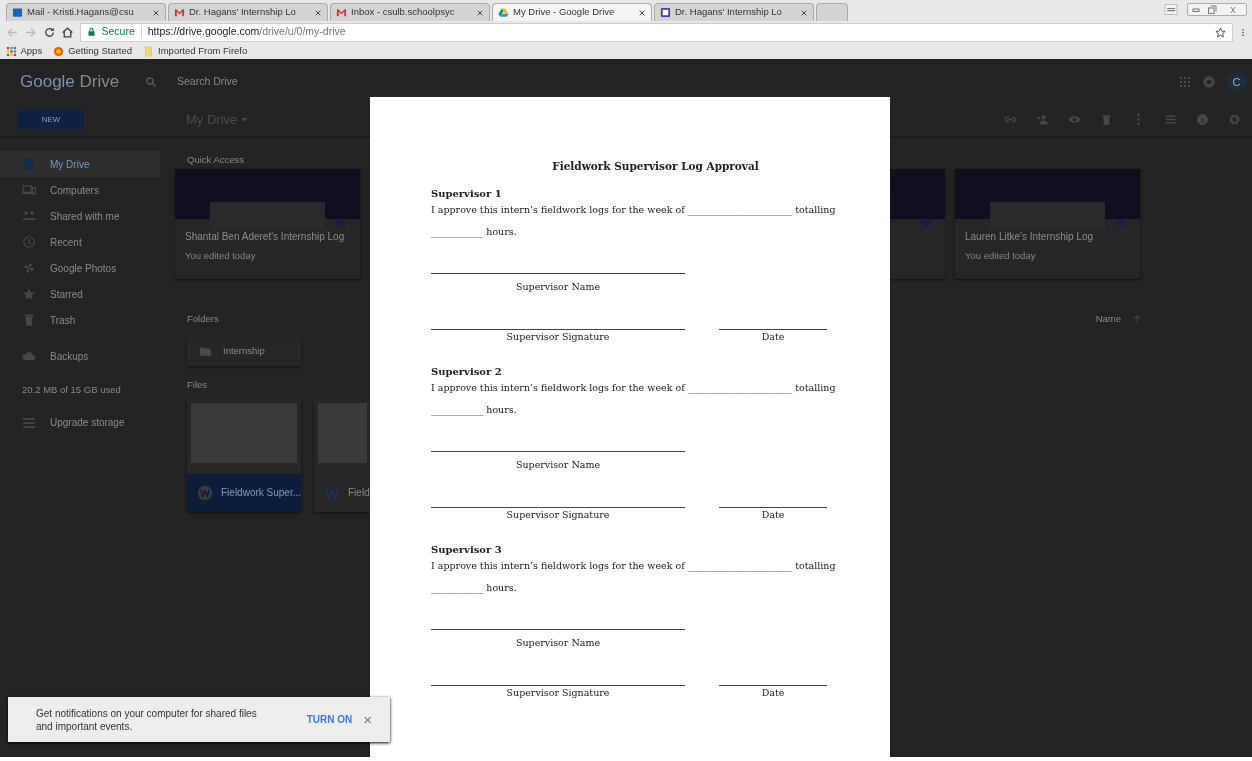 Image resolution: width=1252 pixels, height=761 pixels. What do you see at coordinates (267, 224) in the screenshot?
I see `document-card: Shantal Ben Aderet's Internship Log You edited today` at bounding box center [267, 224].